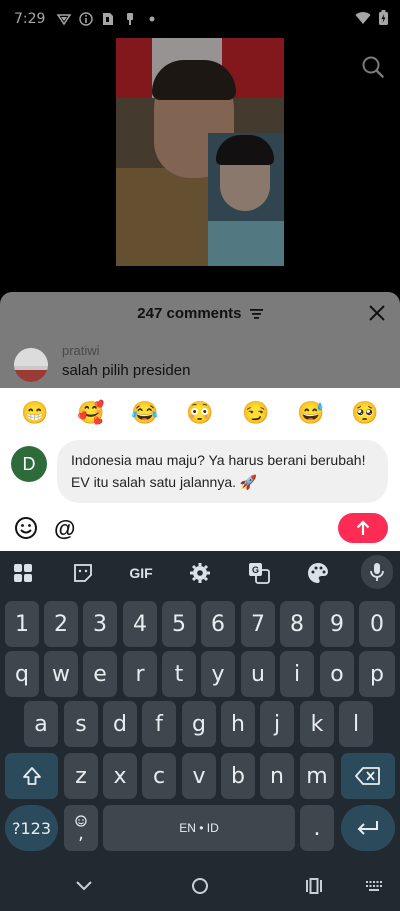  Describe the element at coordinates (81, 724) in the screenshot. I see `key-s: s` at that location.